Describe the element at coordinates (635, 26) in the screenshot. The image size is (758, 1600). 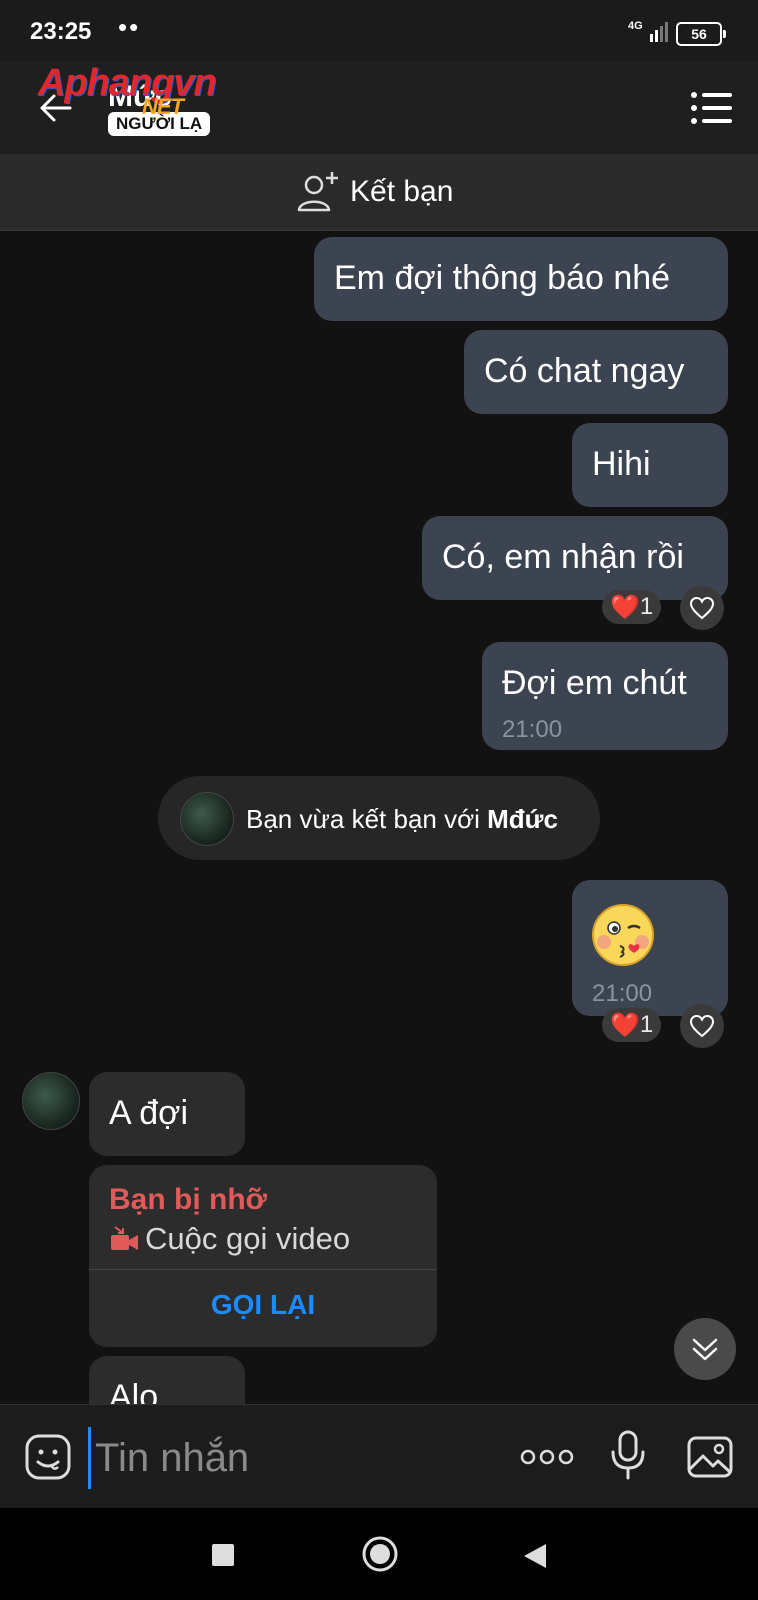
I see `network-label: 4G` at that location.